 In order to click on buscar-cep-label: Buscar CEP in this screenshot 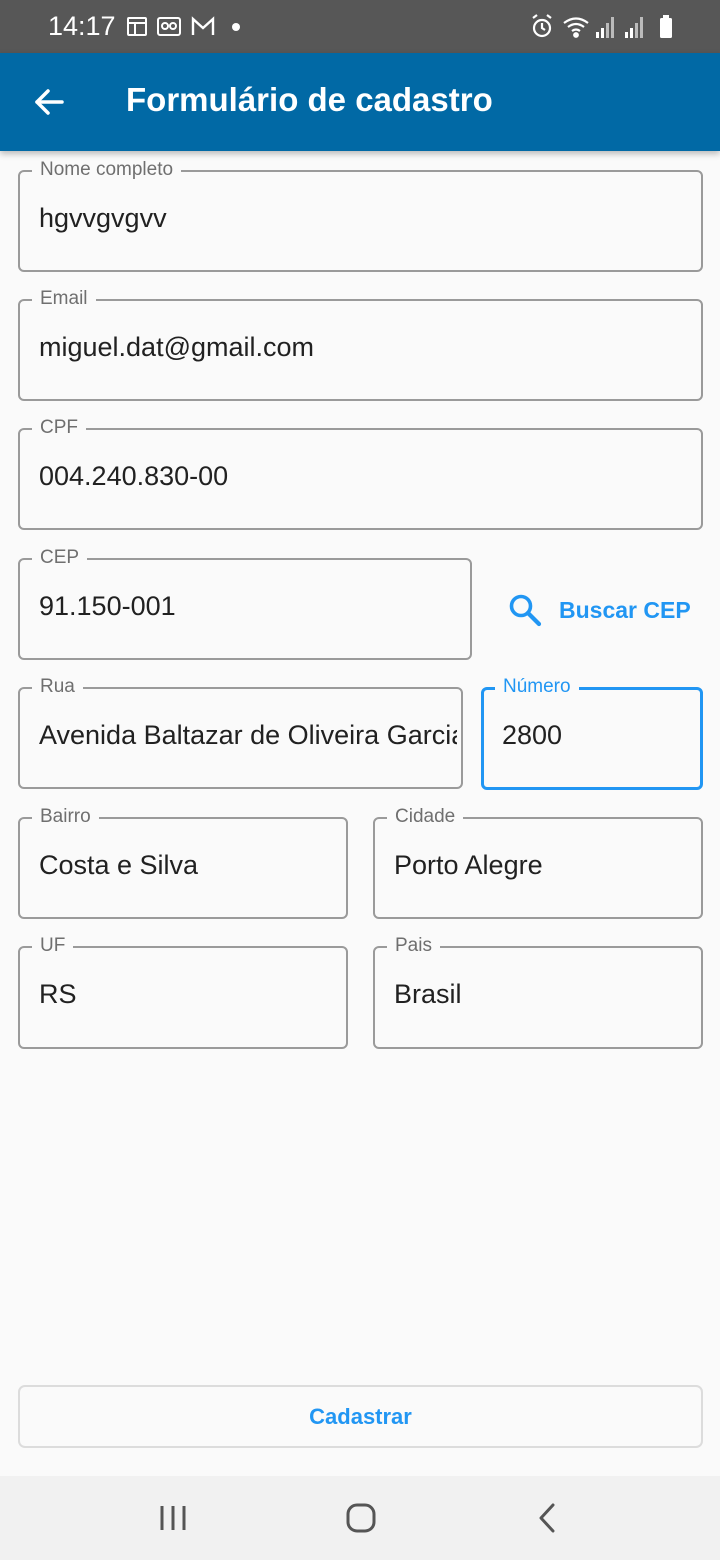, I will do `click(625, 609)`.